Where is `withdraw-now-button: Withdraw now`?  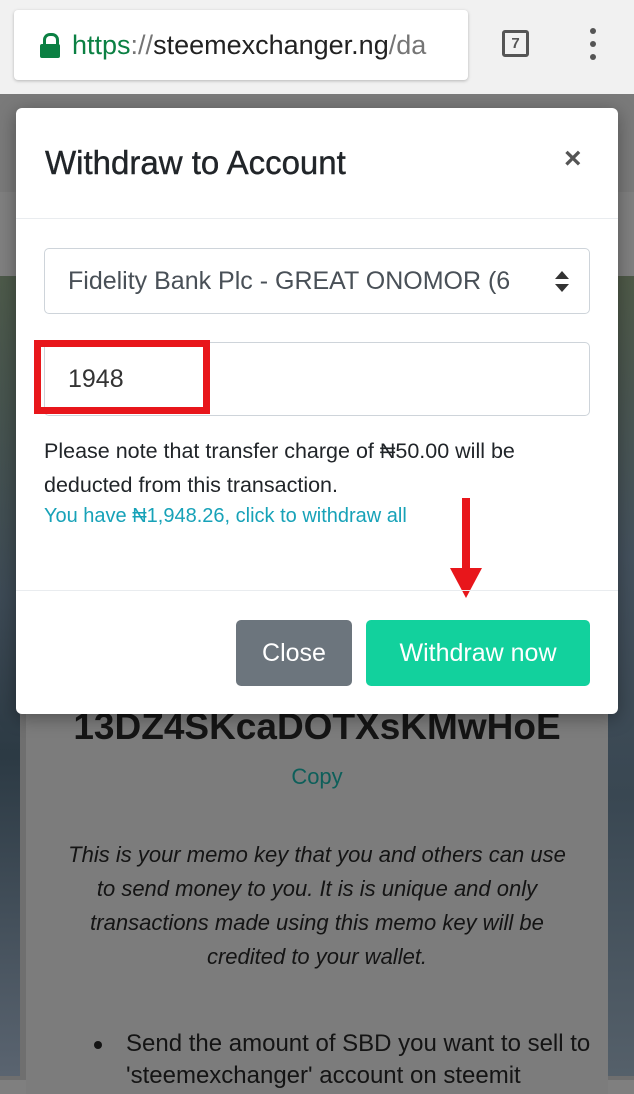
withdraw-now-button: Withdraw now is located at coordinates (478, 653).